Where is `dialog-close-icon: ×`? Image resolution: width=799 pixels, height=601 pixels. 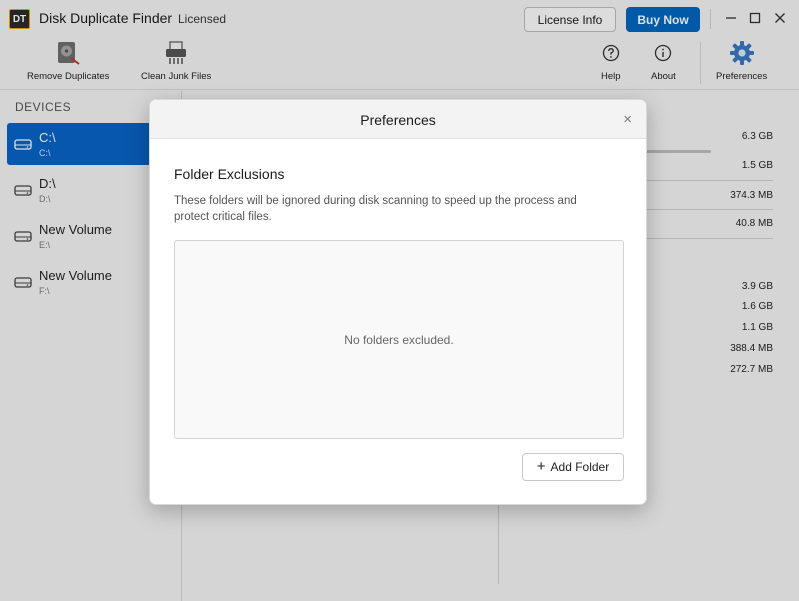 dialog-close-icon: × is located at coordinates (627, 119).